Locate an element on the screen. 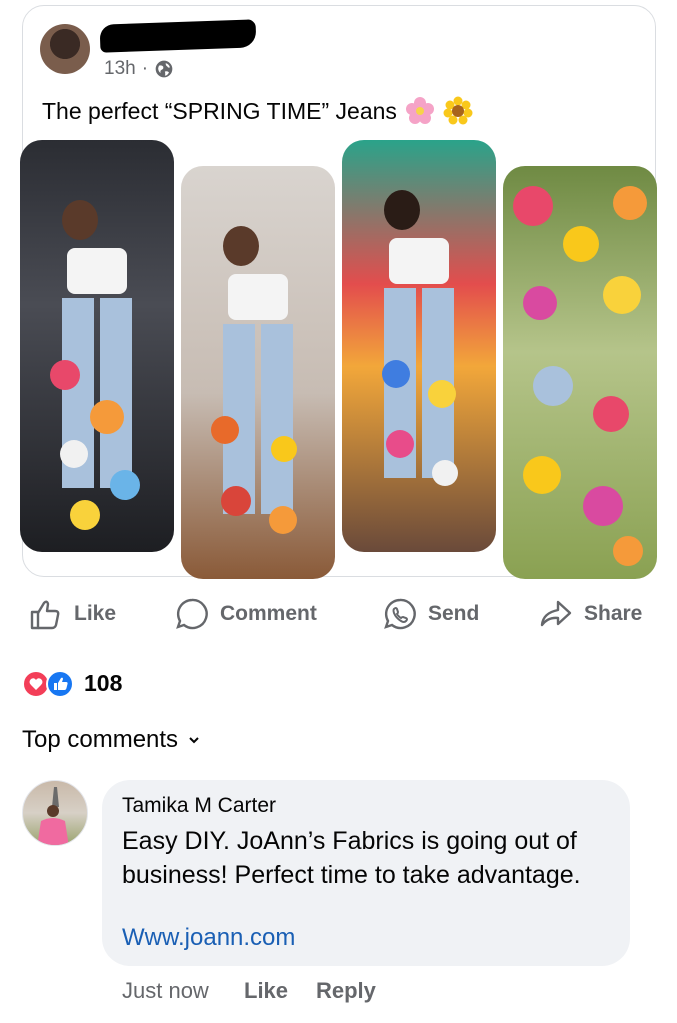 This screenshot has width=677, height=1023. comment-sort-dropdown: Top comments is located at coordinates (111, 740).